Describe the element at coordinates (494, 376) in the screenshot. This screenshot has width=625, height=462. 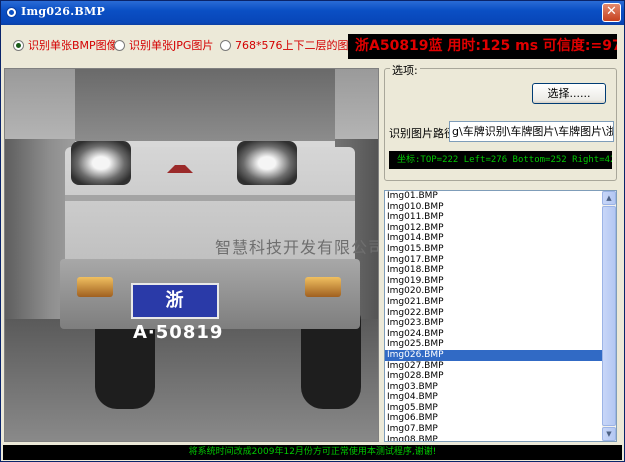
I see `list-item: Img028.BMP` at that location.